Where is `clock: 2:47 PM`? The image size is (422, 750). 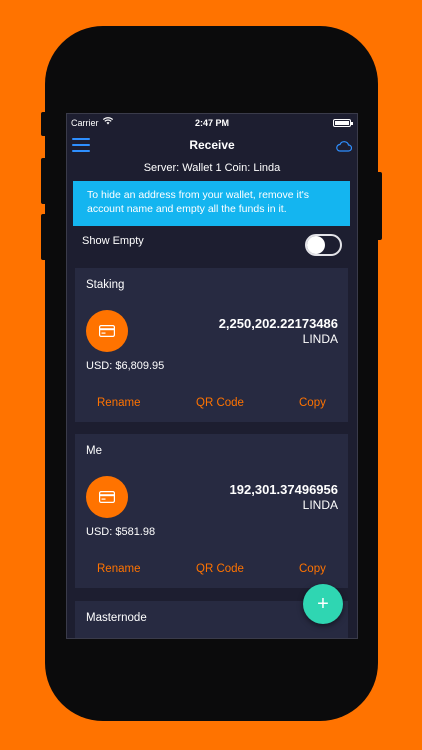 clock: 2:47 PM is located at coordinates (211, 123).